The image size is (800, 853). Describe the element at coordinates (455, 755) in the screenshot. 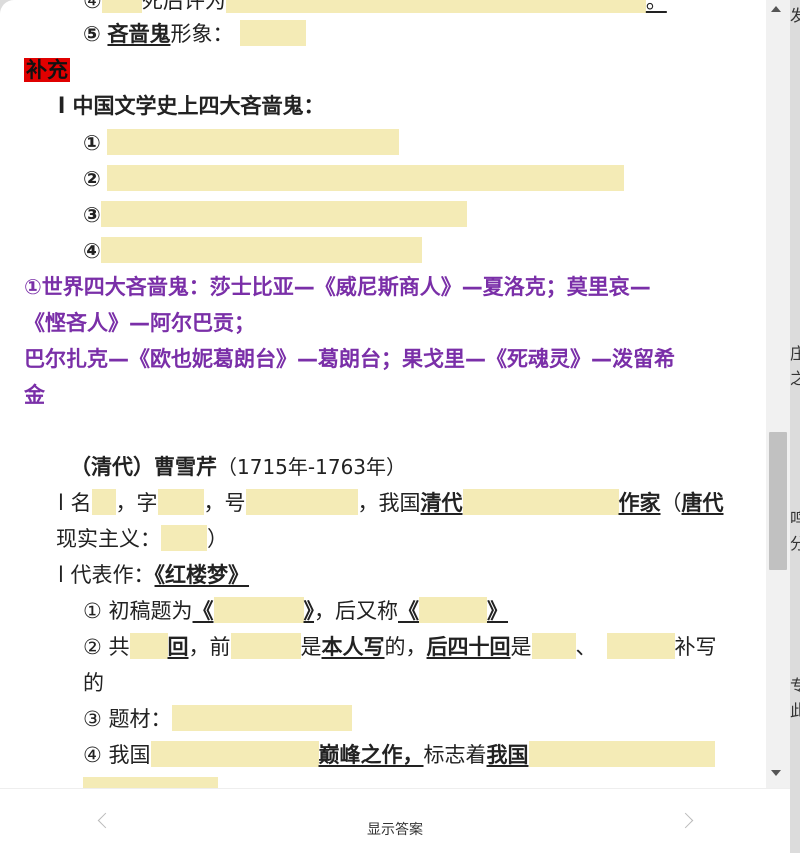

I see `item-text: 标志着` at that location.